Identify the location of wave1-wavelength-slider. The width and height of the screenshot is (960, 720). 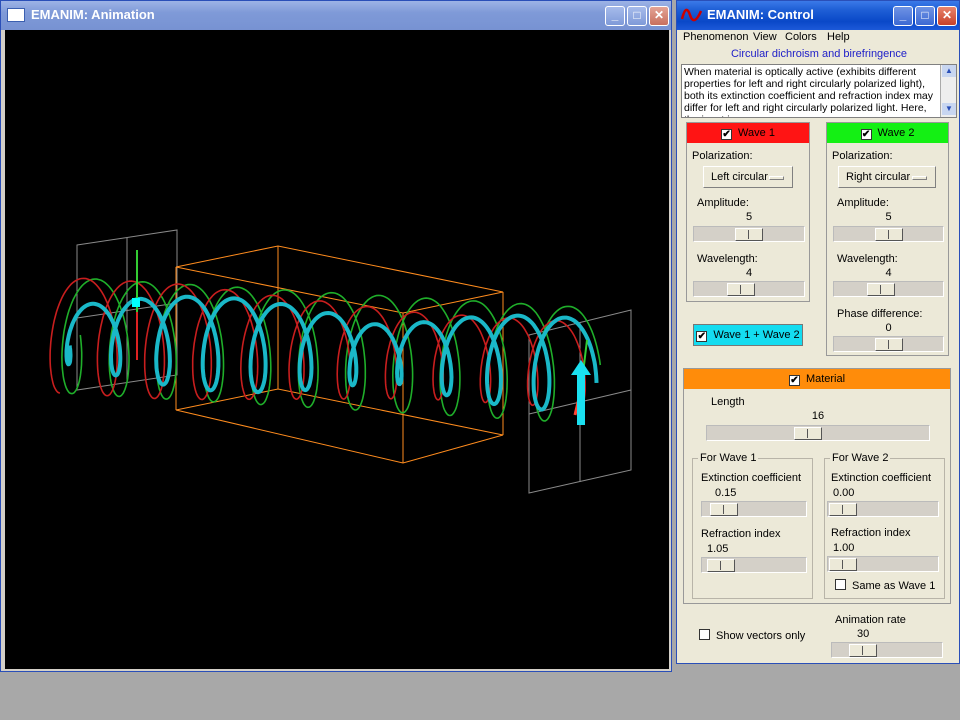
(749, 289).